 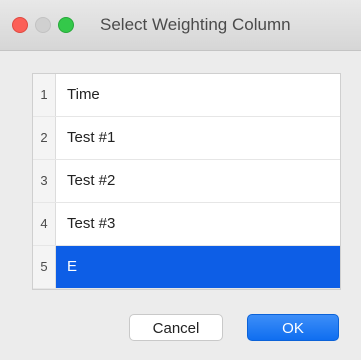 What do you see at coordinates (44, 267) in the screenshot?
I see `row-number: 5` at bounding box center [44, 267].